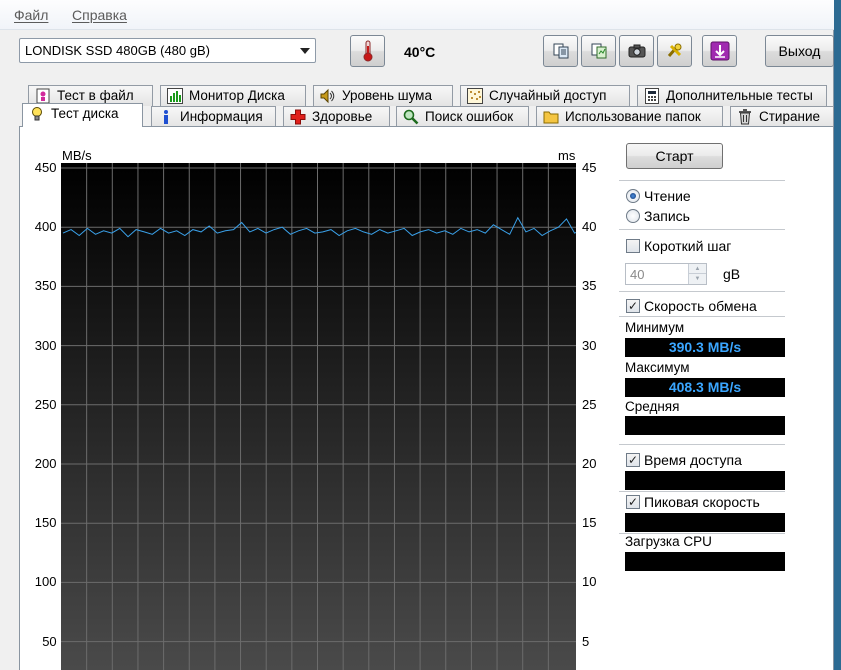 This screenshot has height=670, width=841. What do you see at coordinates (697, 269) in the screenshot?
I see `spin-up-icon: ▲` at bounding box center [697, 269].